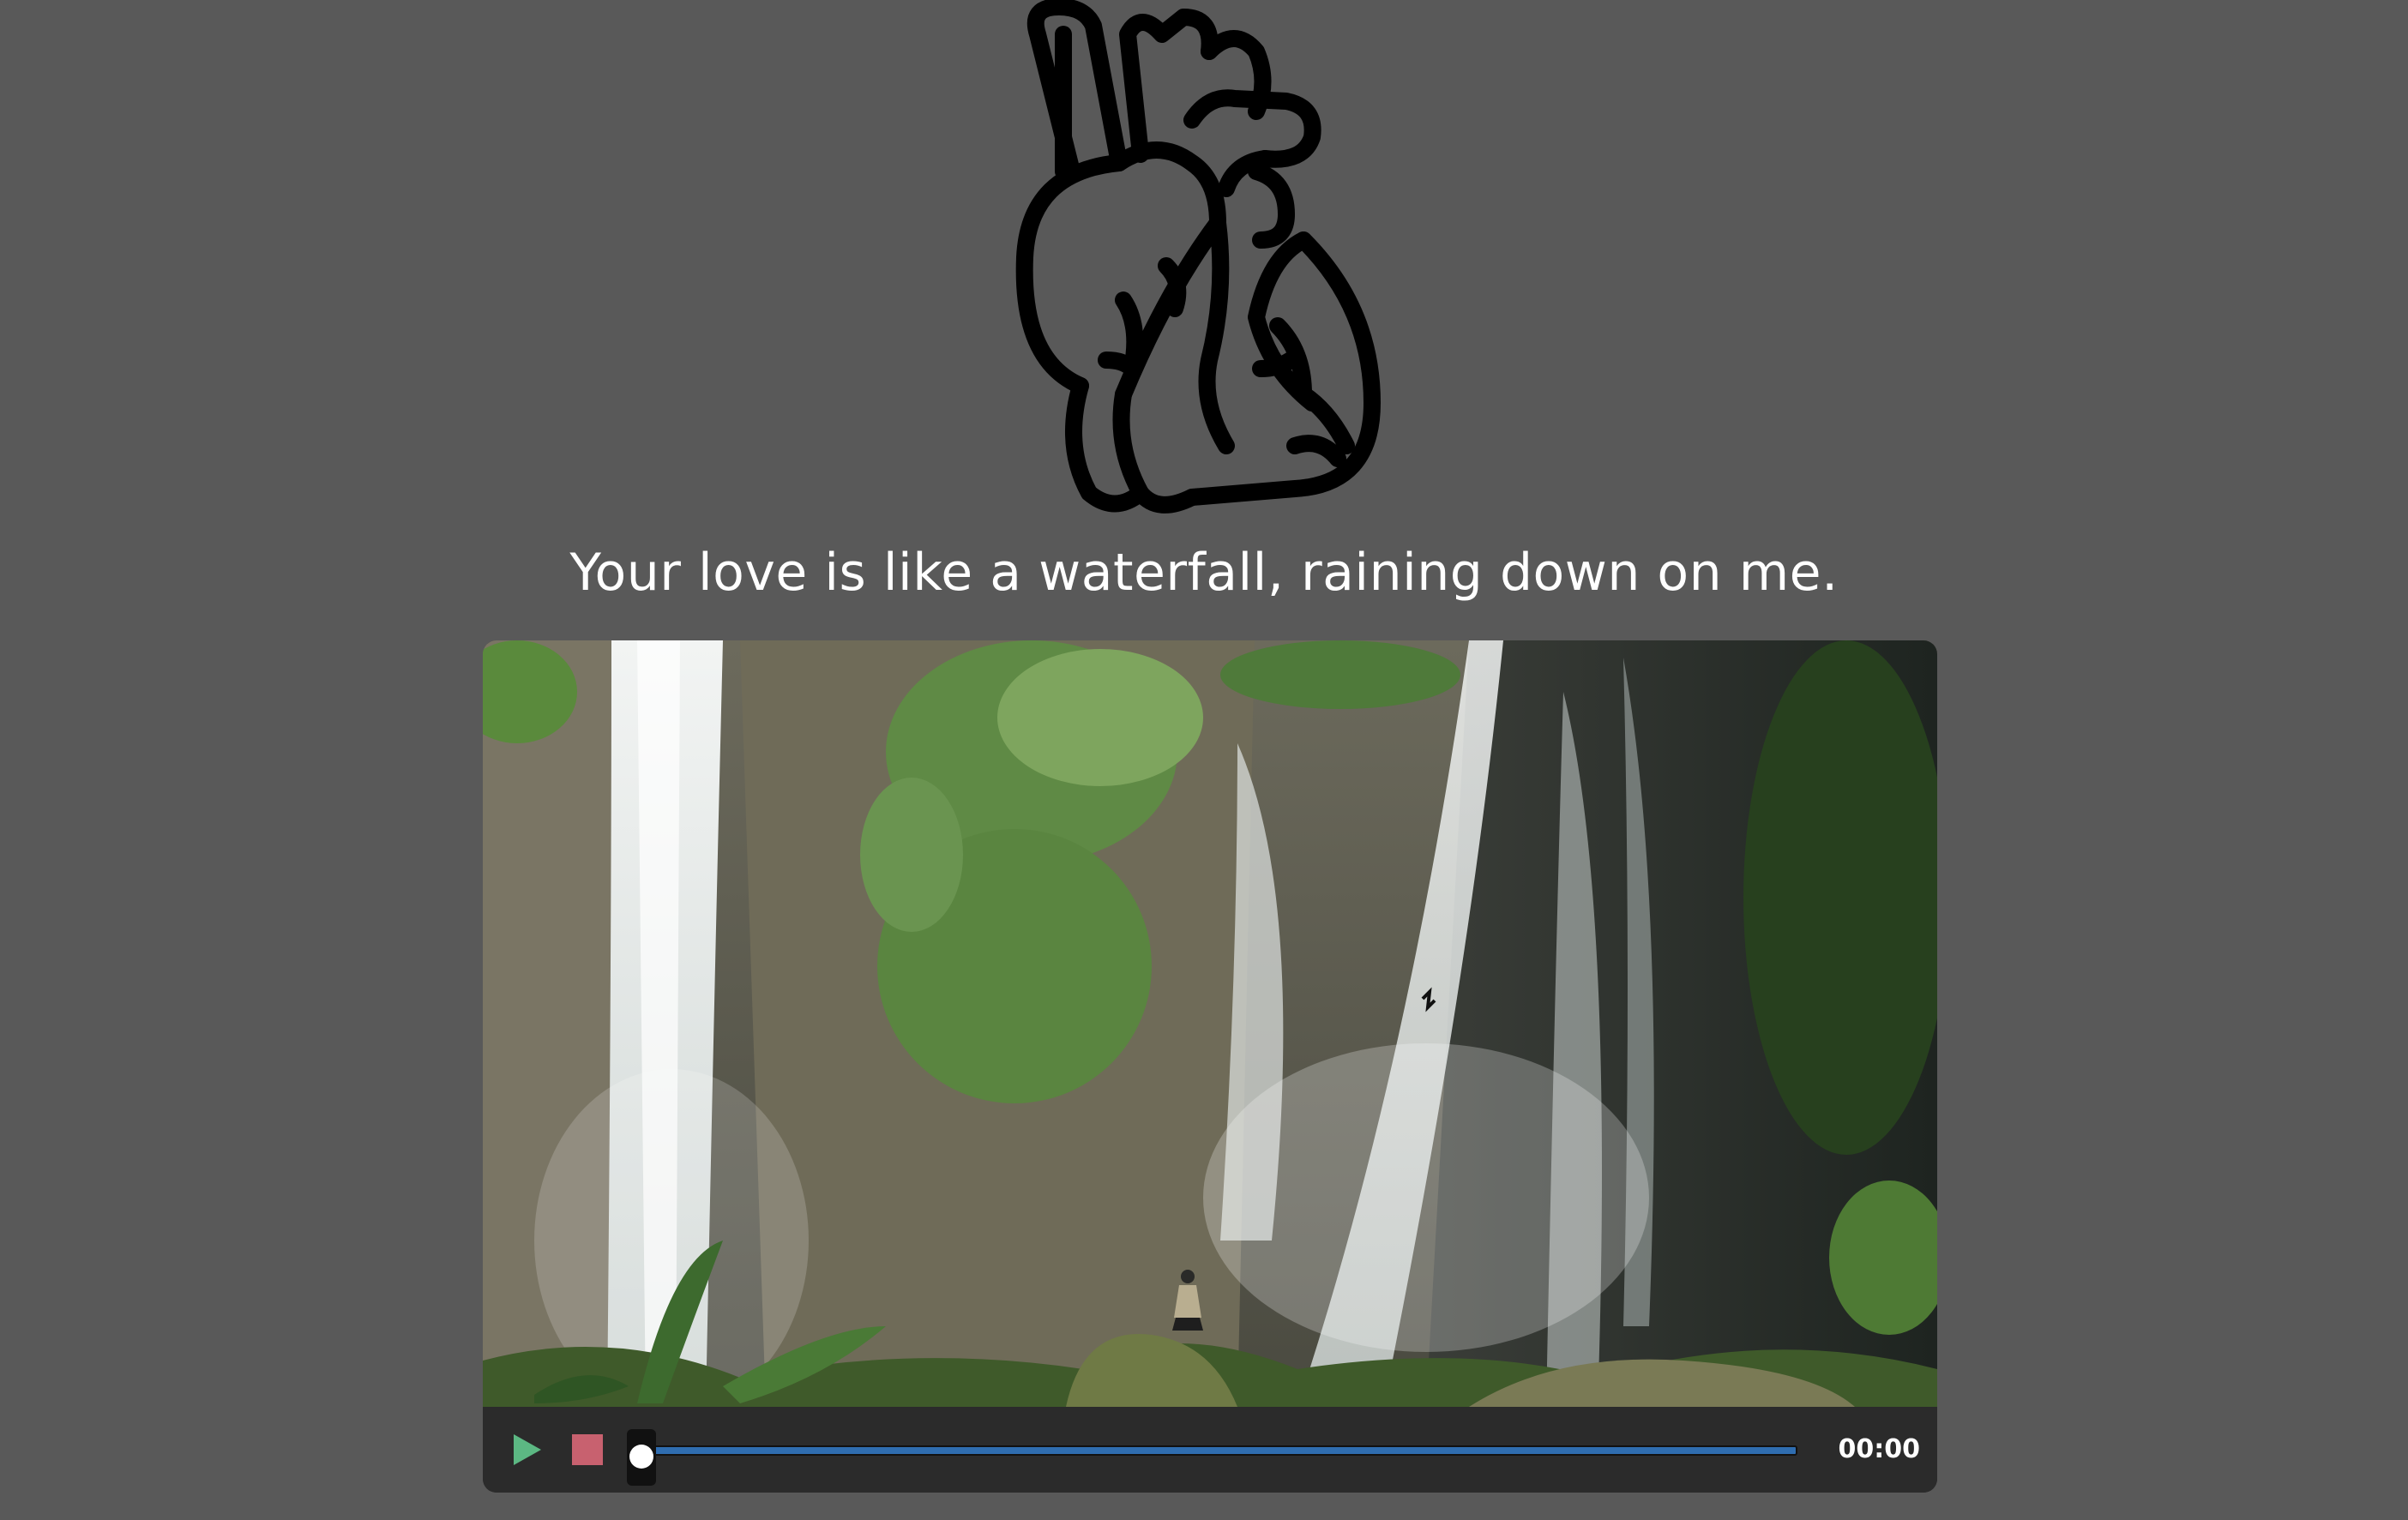  Describe the element at coordinates (1209, 257) in the screenshot. I see `anatomical-heart-icon` at that location.